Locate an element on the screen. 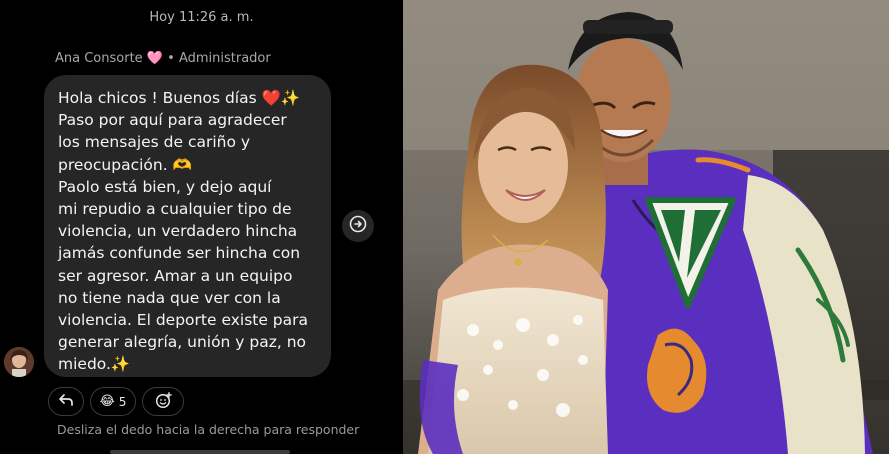  message-line: generar alegría, unión y paz, no is located at coordinates (182, 342).